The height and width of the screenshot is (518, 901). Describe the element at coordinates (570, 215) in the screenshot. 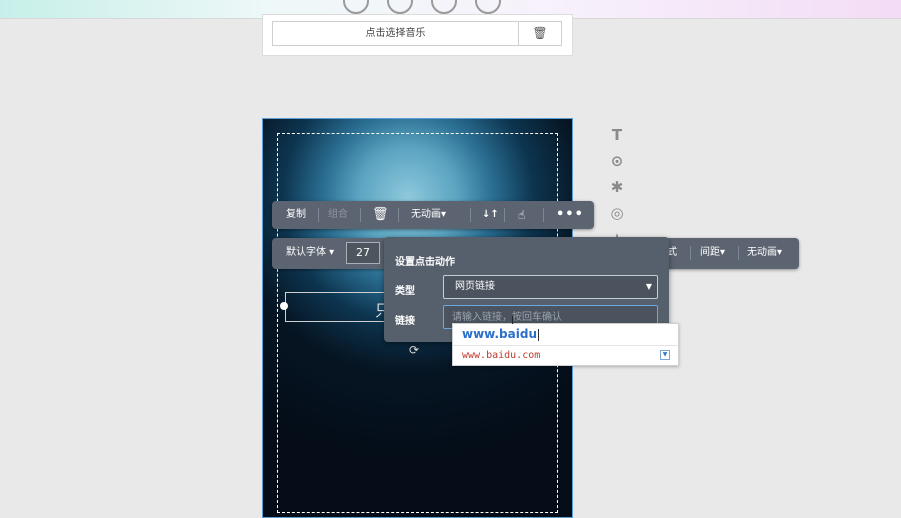

I see `more-button: •••` at that location.